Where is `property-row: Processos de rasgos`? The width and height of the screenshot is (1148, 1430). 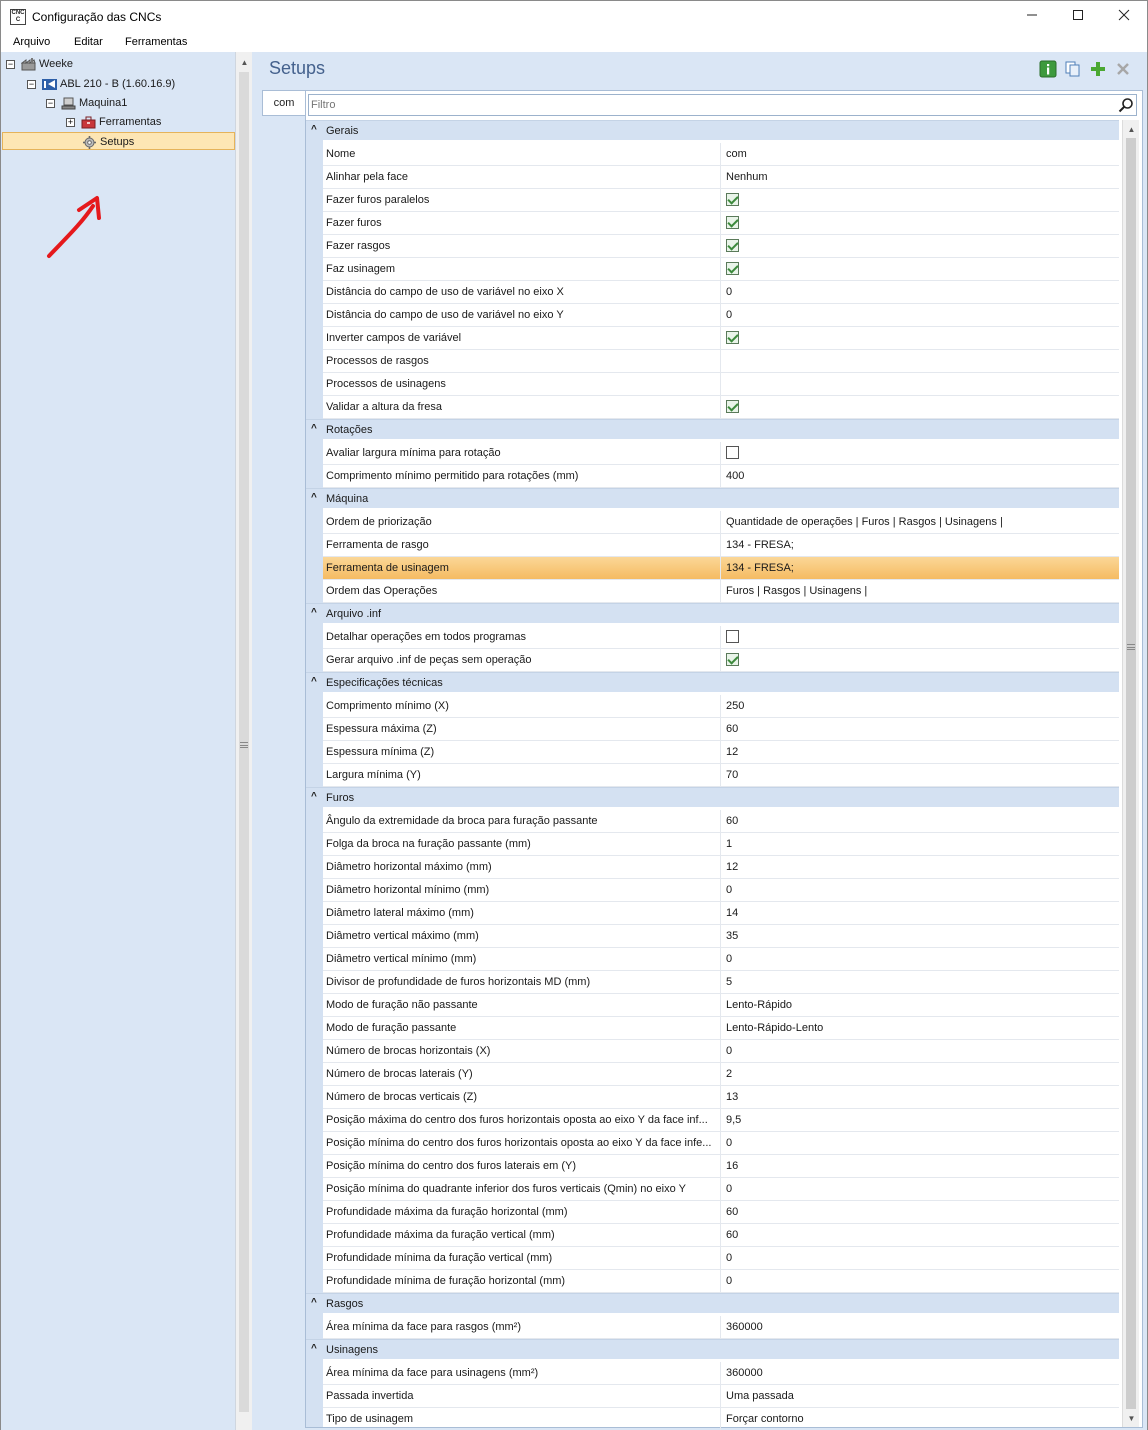
property-row: Processos de rasgos is located at coordinates (721, 361).